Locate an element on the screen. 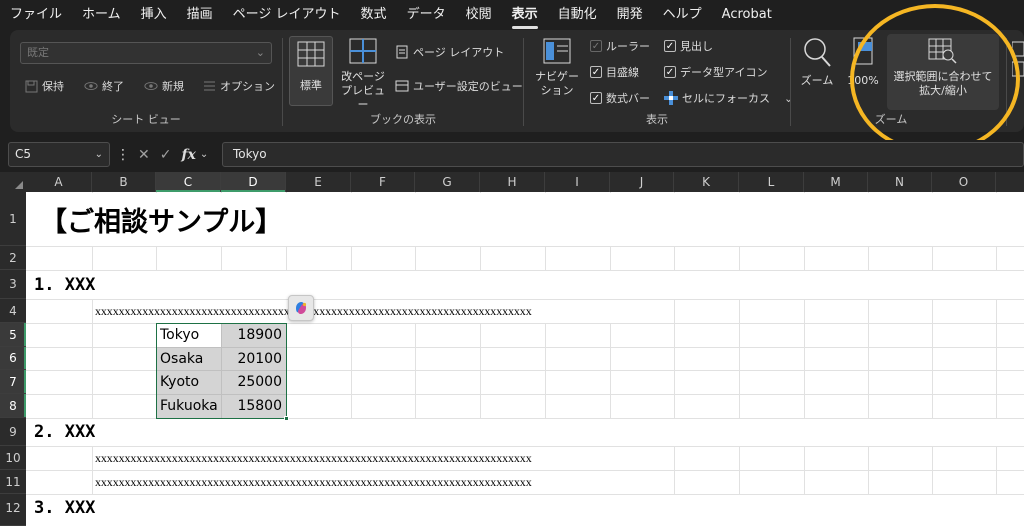 The image size is (1024, 526). name-box: C5 ⌄ is located at coordinates (59, 154).